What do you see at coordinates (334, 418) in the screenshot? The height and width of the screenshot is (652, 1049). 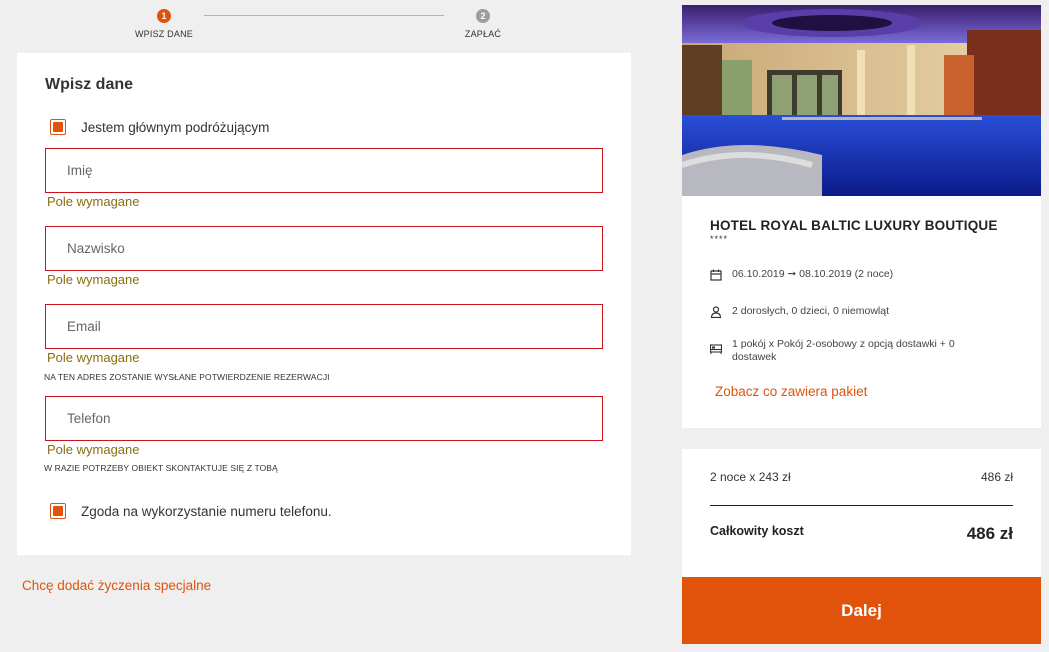 I see `phone-input` at bounding box center [334, 418].